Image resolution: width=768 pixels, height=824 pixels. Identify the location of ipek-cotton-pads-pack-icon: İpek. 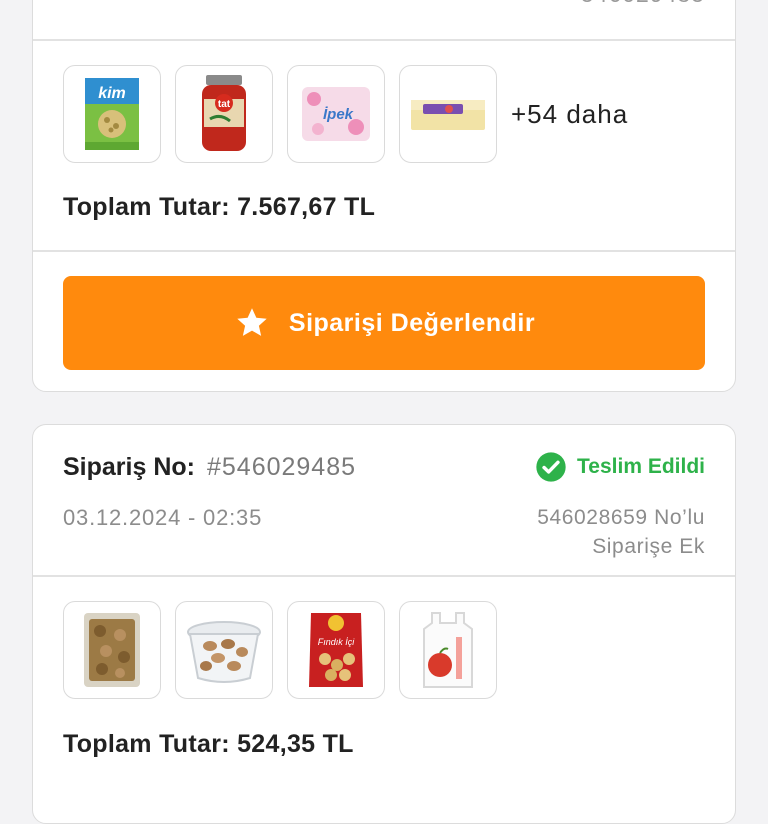
(336, 114).